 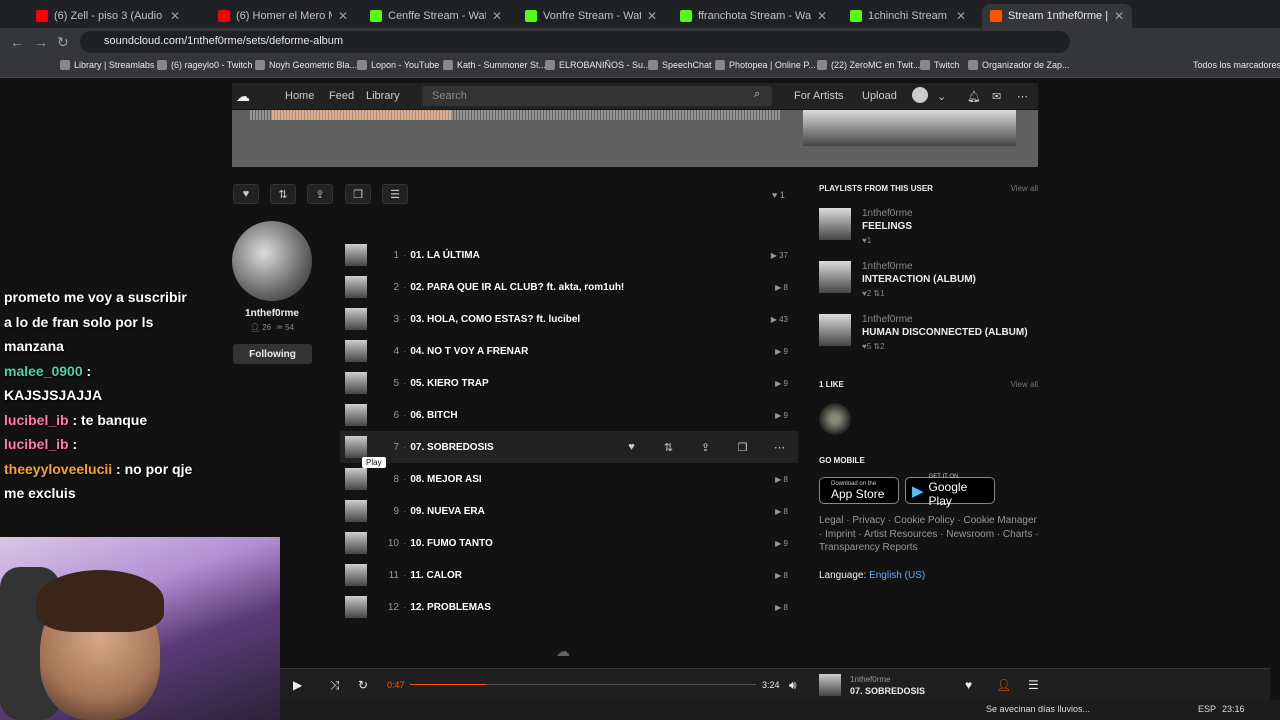 I want to click on track-title: 12. PROBLEMAS, so click(x=592, y=607).